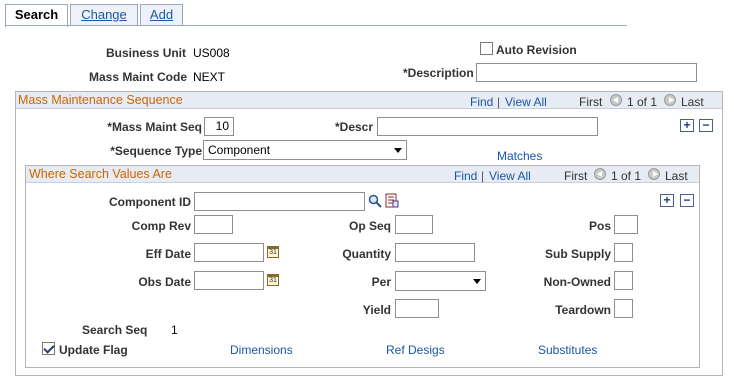  Describe the element at coordinates (229, 280) in the screenshot. I see `obs-date-input` at that location.